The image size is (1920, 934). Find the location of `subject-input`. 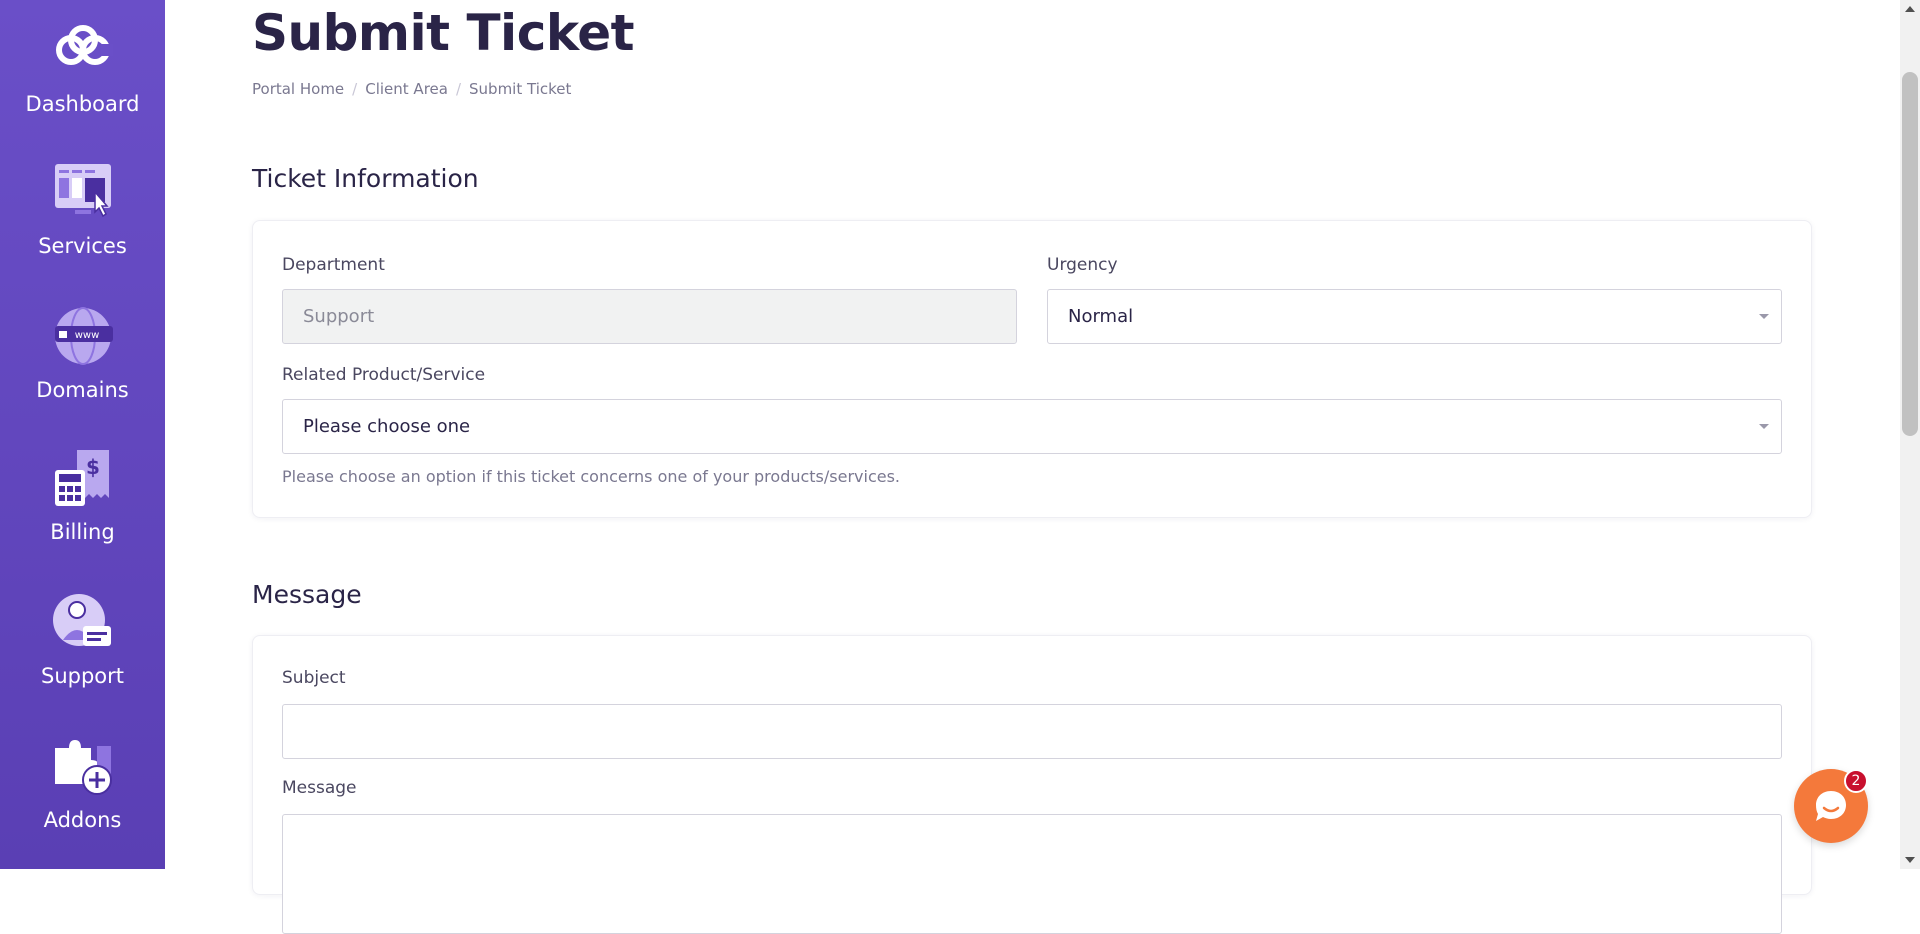

subject-input is located at coordinates (1032, 731).